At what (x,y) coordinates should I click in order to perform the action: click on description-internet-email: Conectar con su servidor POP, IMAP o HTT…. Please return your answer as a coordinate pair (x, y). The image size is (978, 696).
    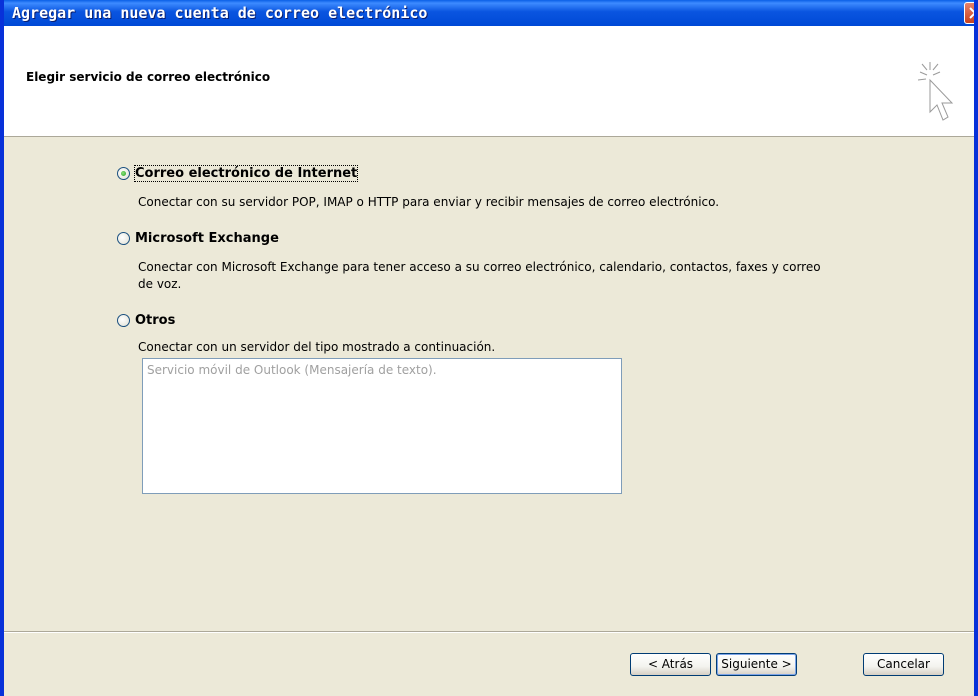
    Looking at the image, I should click on (429, 202).